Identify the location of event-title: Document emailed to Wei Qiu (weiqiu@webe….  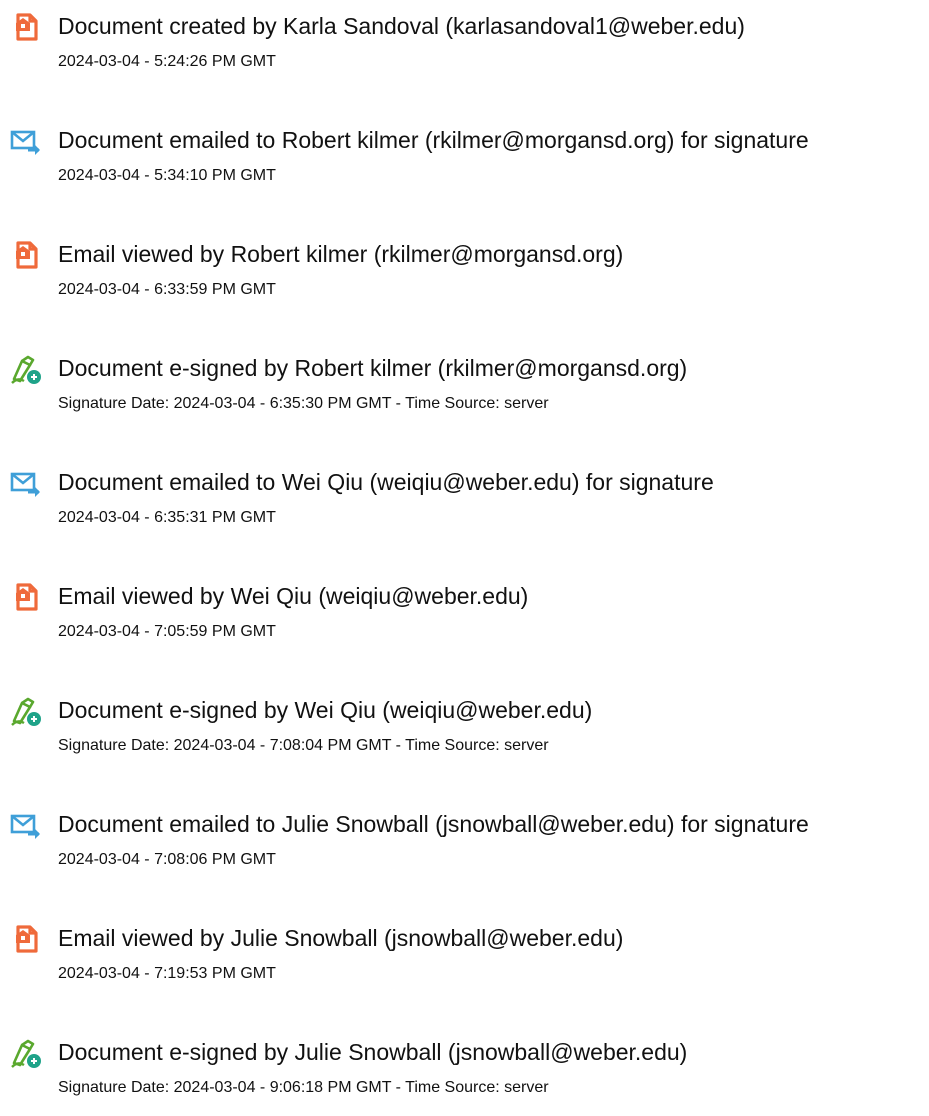
(386, 482).